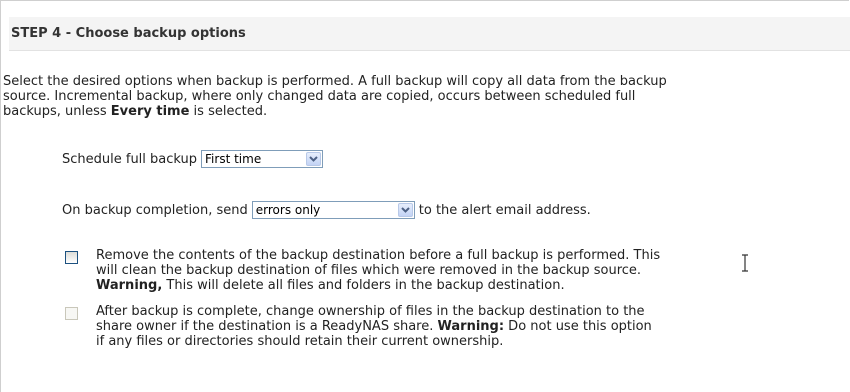 Image resolution: width=850 pixels, height=392 pixels. What do you see at coordinates (130, 159) in the screenshot?
I see `schedule-label: Schedule full backup` at bounding box center [130, 159].